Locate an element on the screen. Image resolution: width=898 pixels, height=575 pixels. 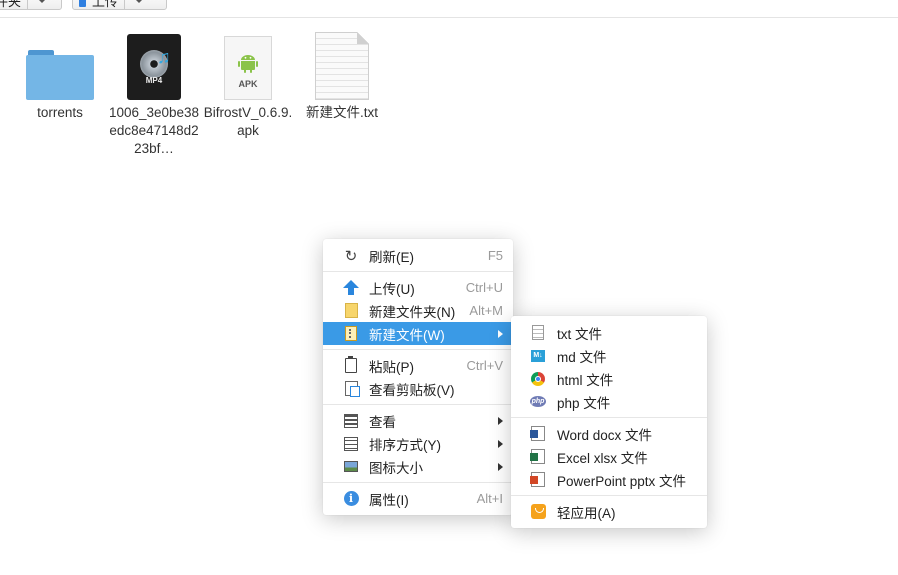
folder-button-label: 件夹 is located at coordinates (11, 4).